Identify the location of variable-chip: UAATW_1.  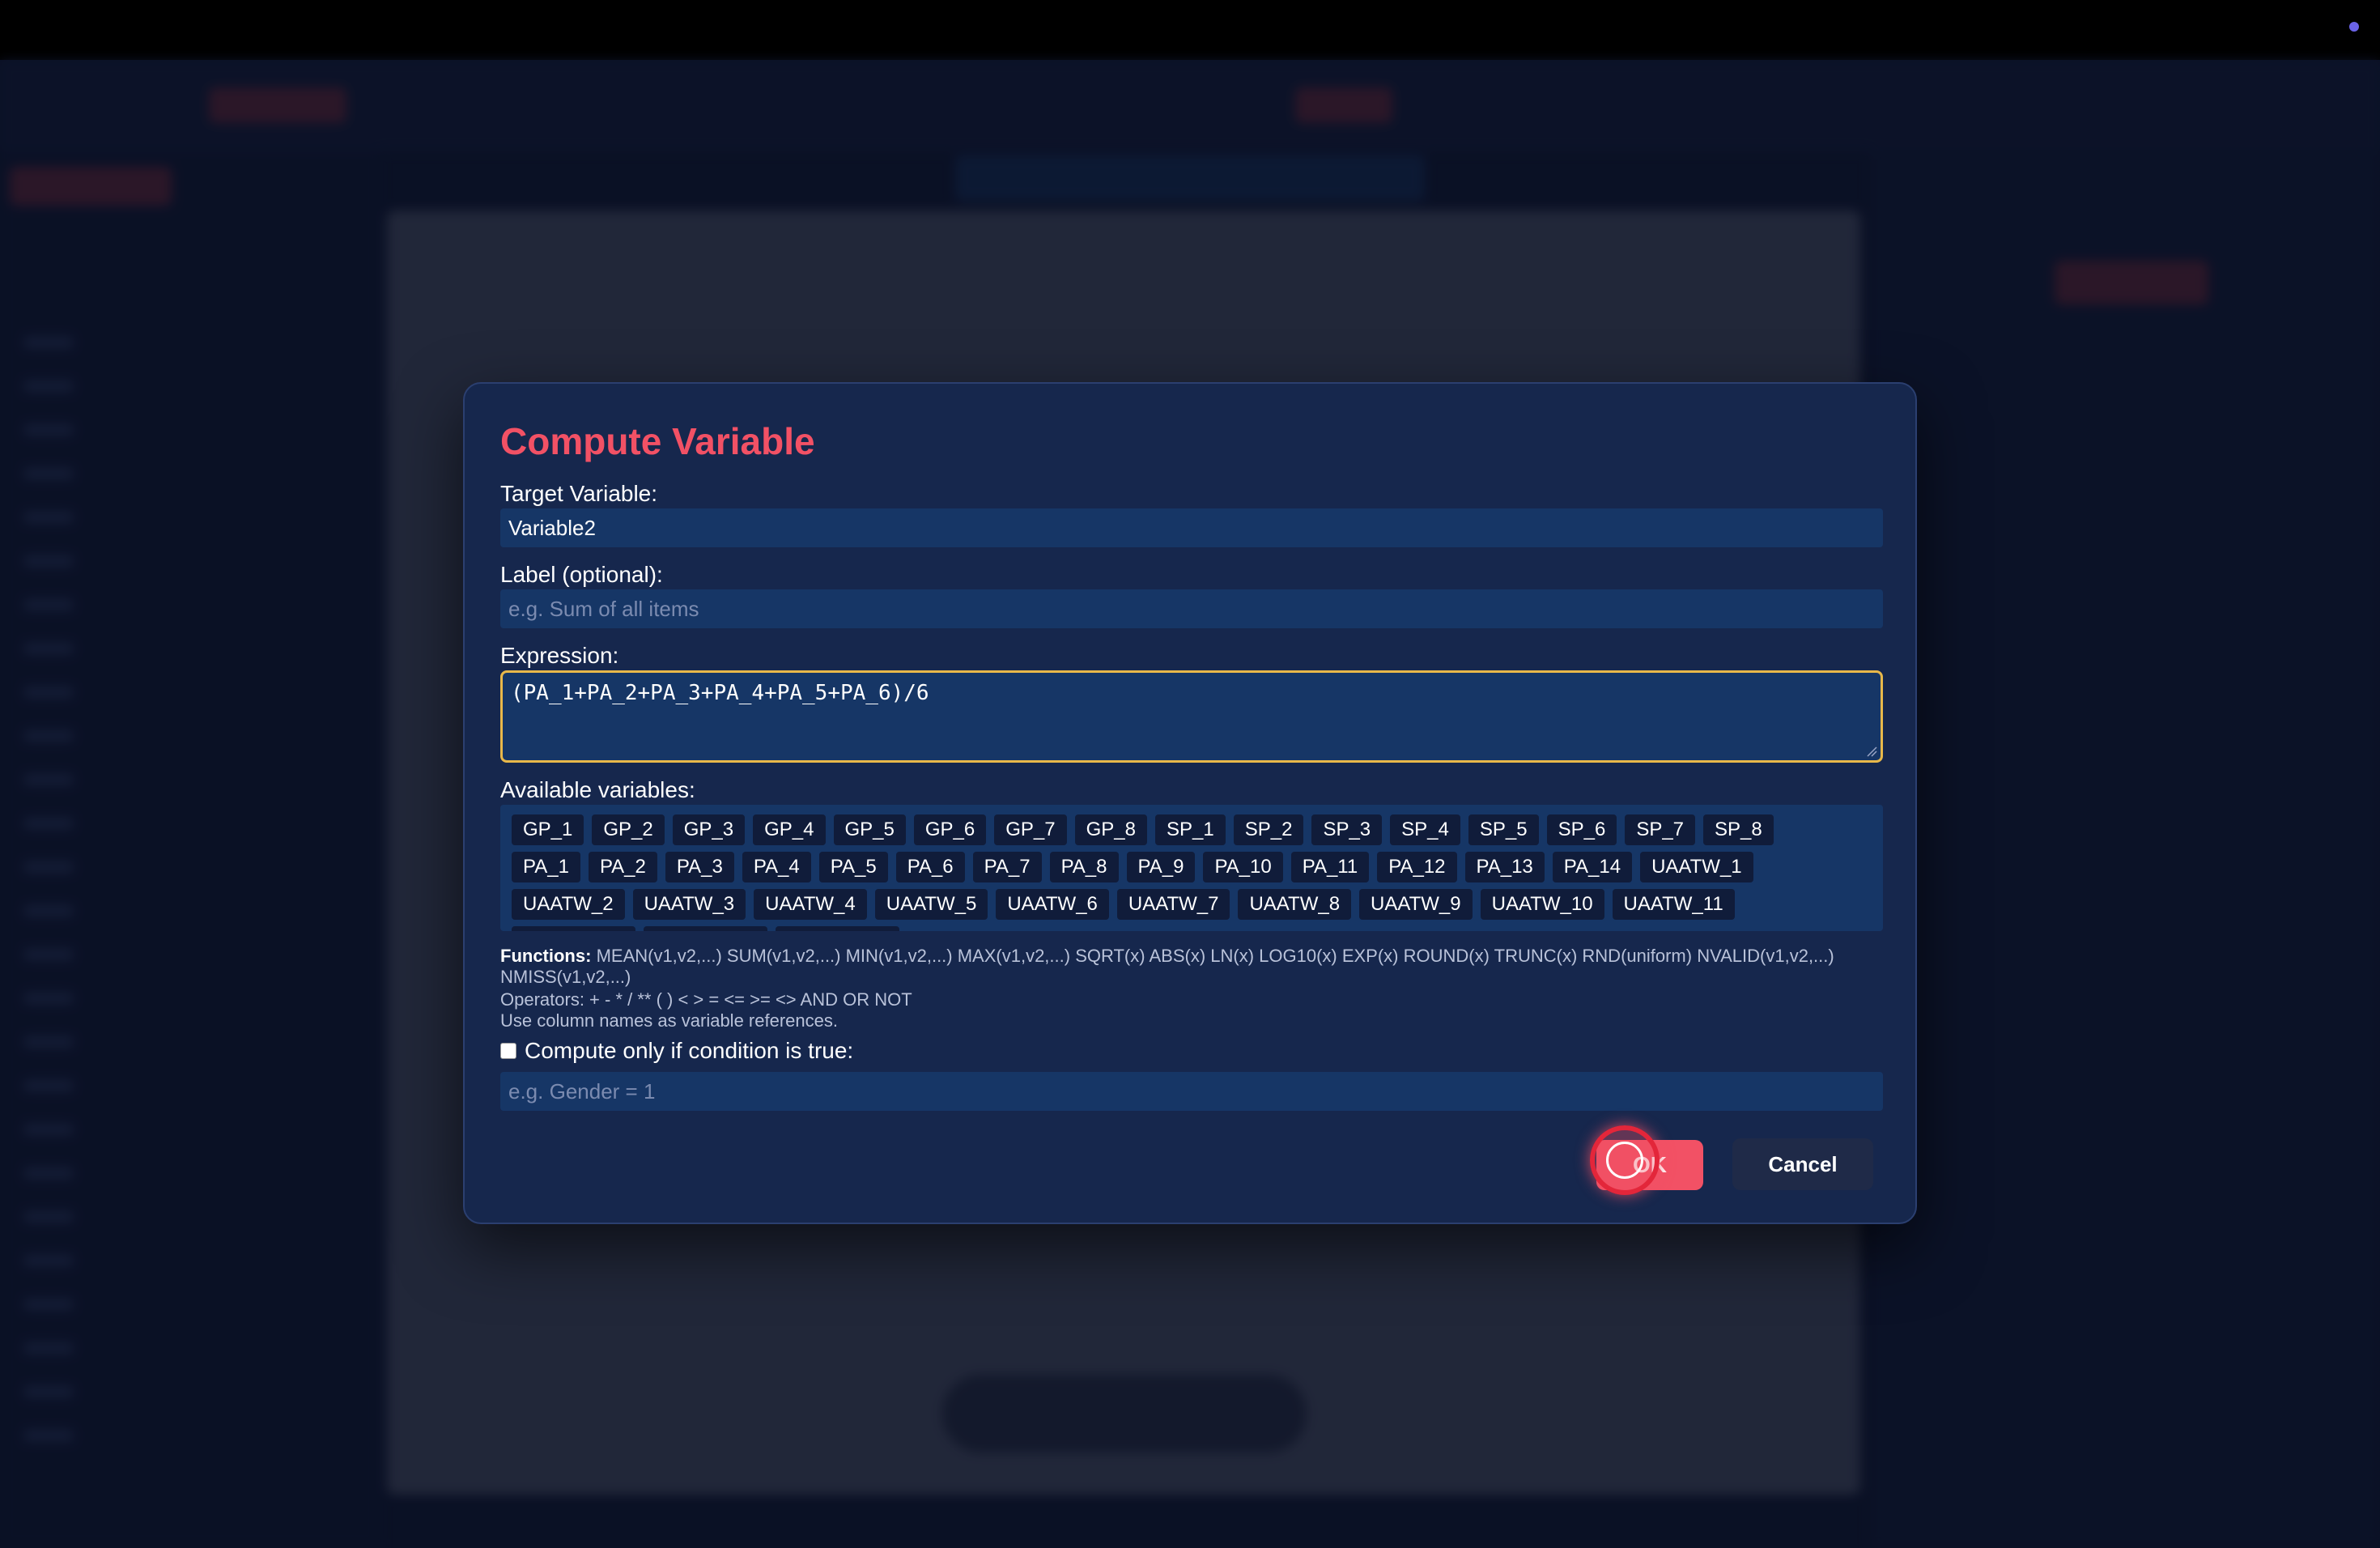
(1697, 867).